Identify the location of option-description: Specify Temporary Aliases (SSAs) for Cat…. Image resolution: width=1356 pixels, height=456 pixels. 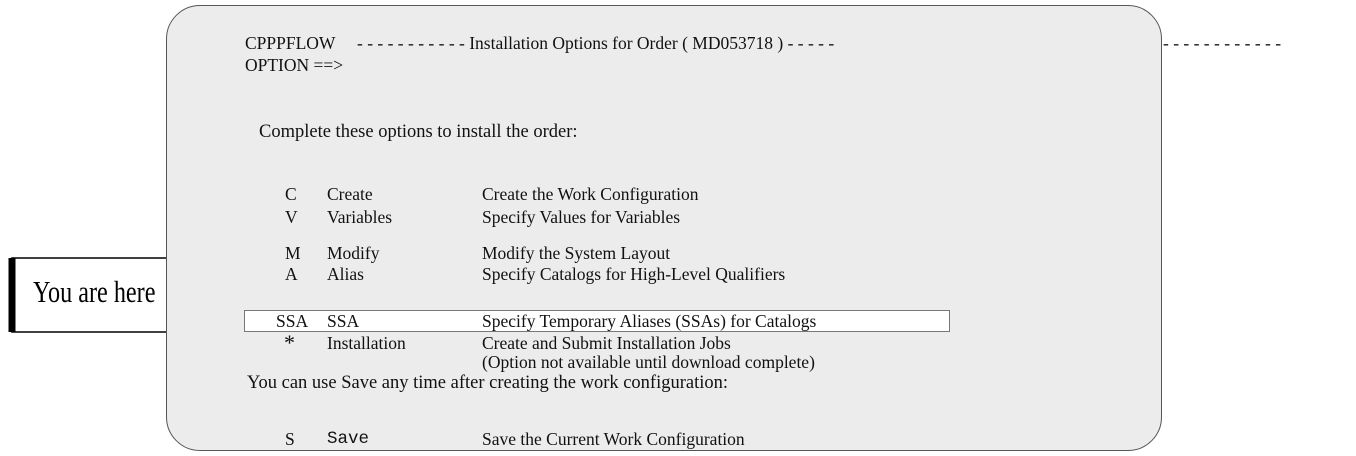
(649, 321).